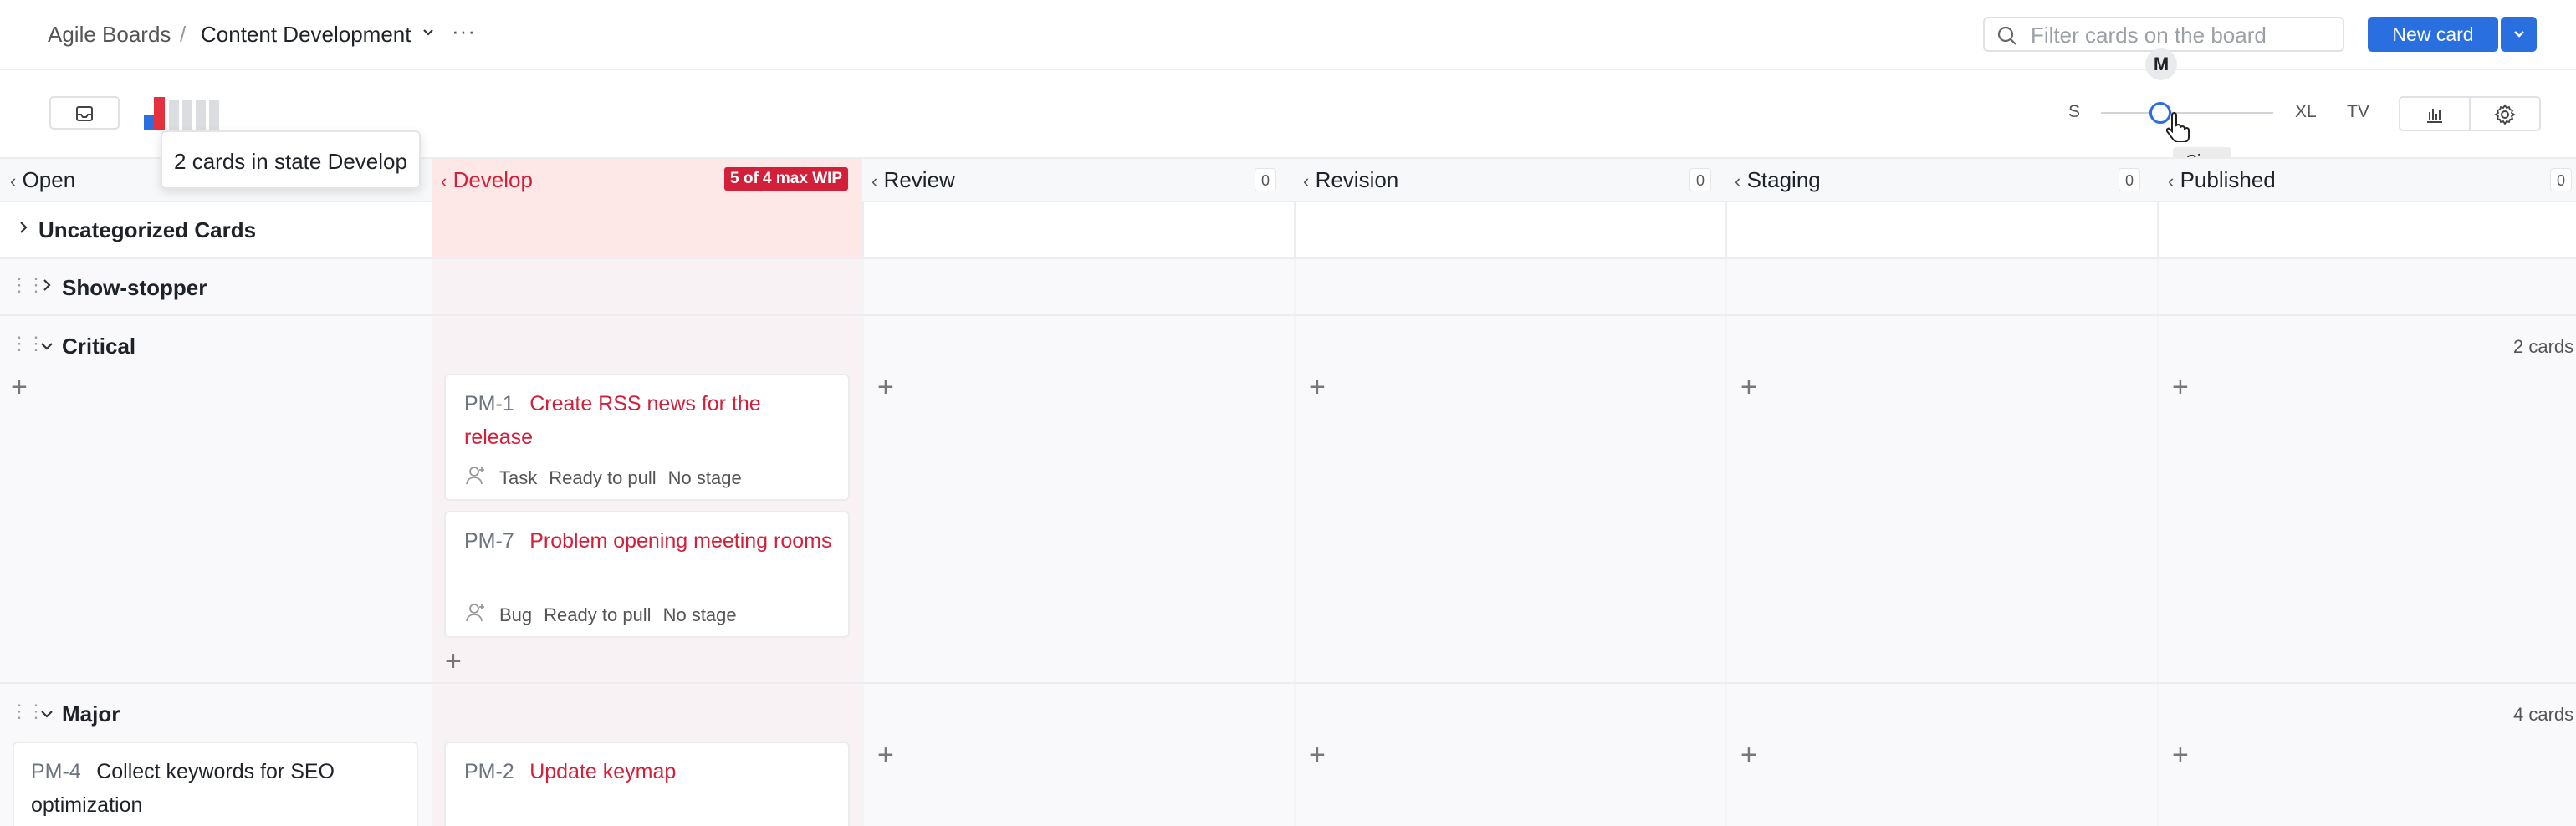 Image resolution: width=2576 pixels, height=826 pixels. Describe the element at coordinates (1783, 179) in the screenshot. I see `column-name: Staging` at that location.